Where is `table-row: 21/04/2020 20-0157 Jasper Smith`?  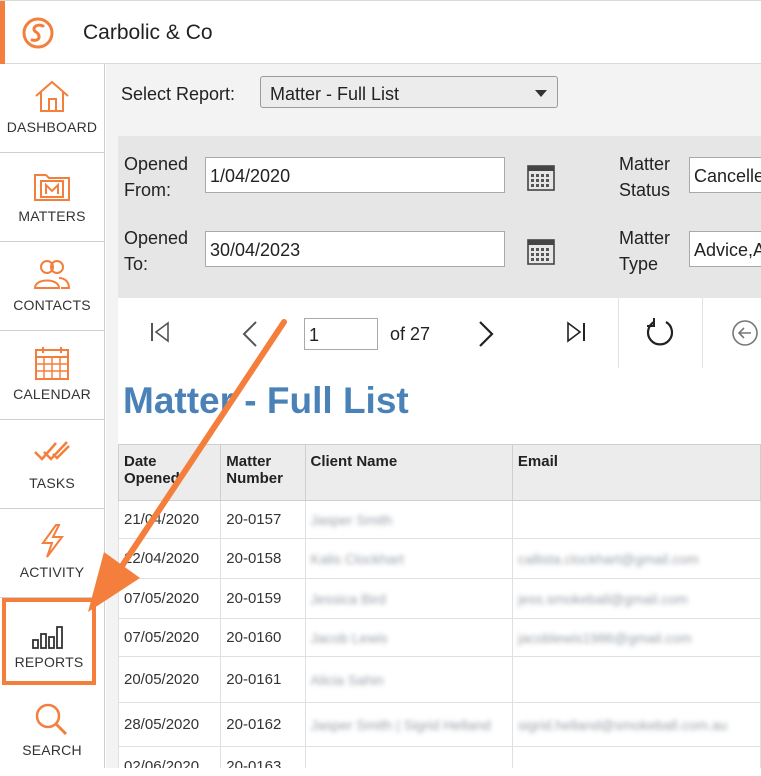 table-row: 21/04/2020 20-0157 Jasper Smith is located at coordinates (439, 519).